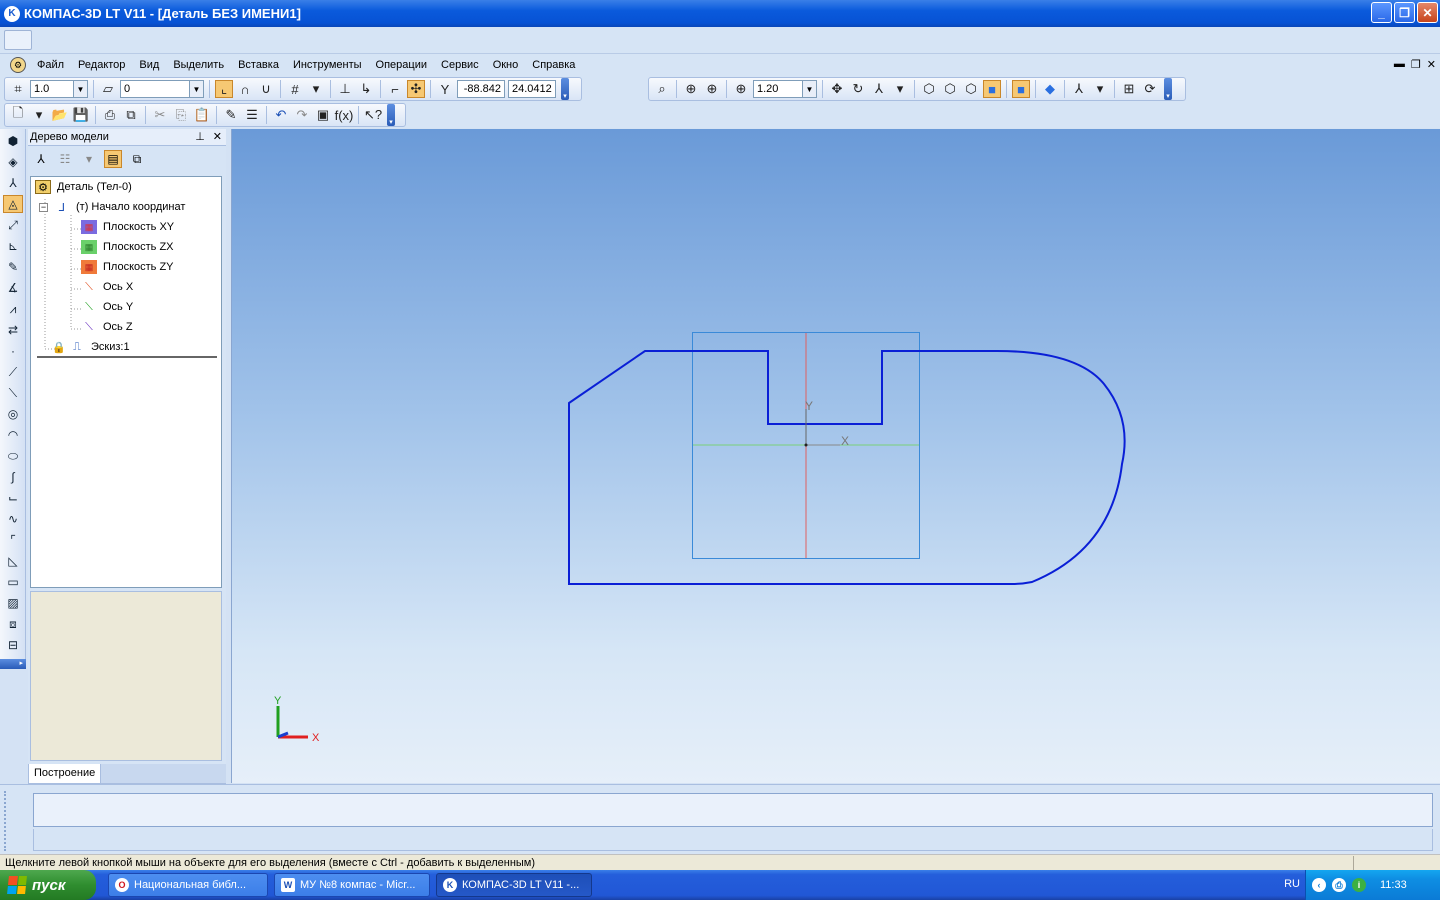 Image resolution: width=1440 pixels, height=900 pixels. What do you see at coordinates (327, 65) in the screenshot?
I see `menu-tools: Инструменты` at bounding box center [327, 65].